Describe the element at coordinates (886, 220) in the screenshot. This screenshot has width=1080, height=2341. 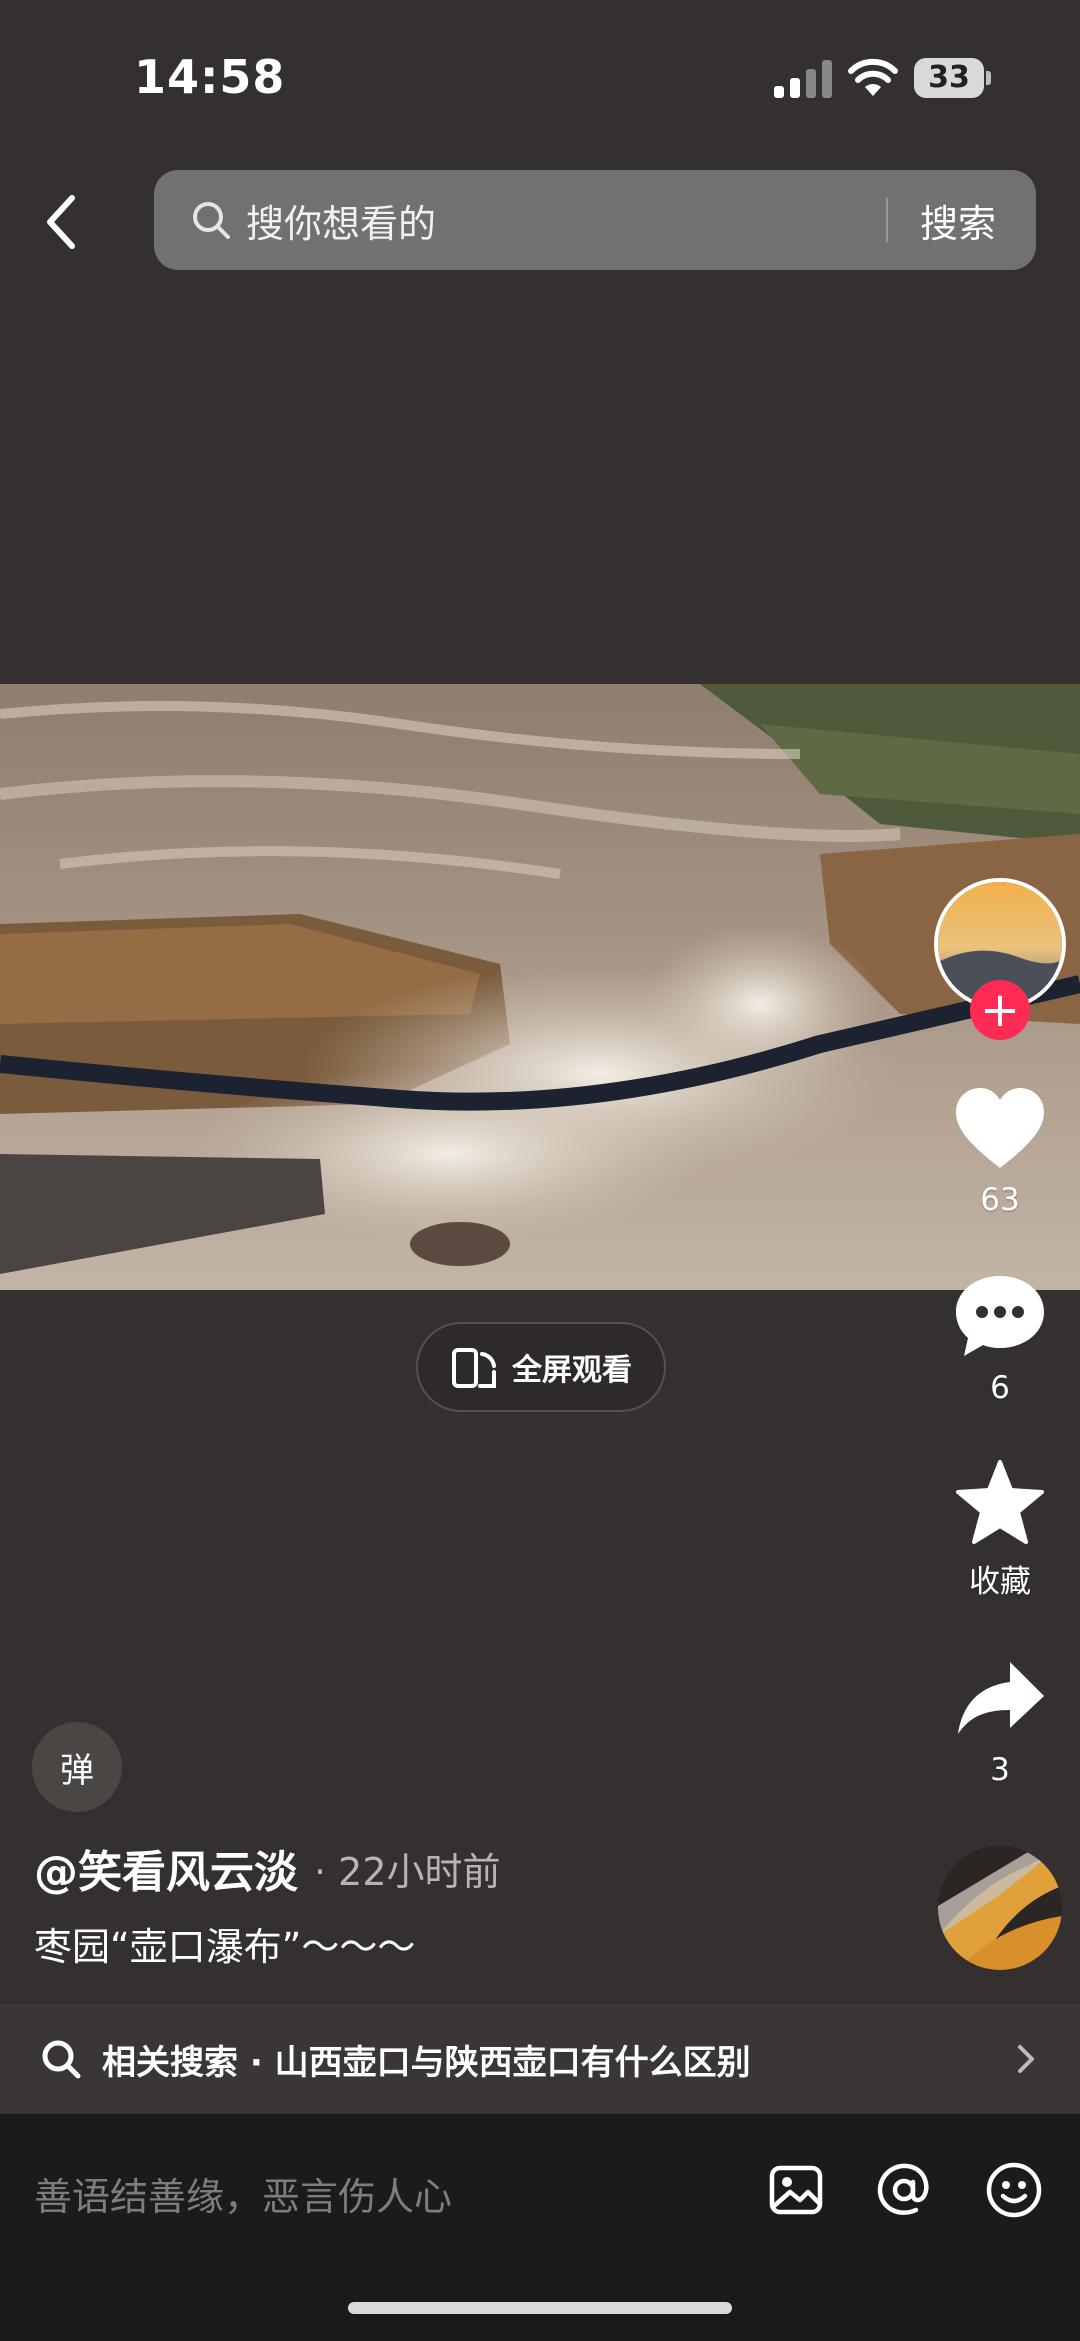
I see `search-divider` at that location.